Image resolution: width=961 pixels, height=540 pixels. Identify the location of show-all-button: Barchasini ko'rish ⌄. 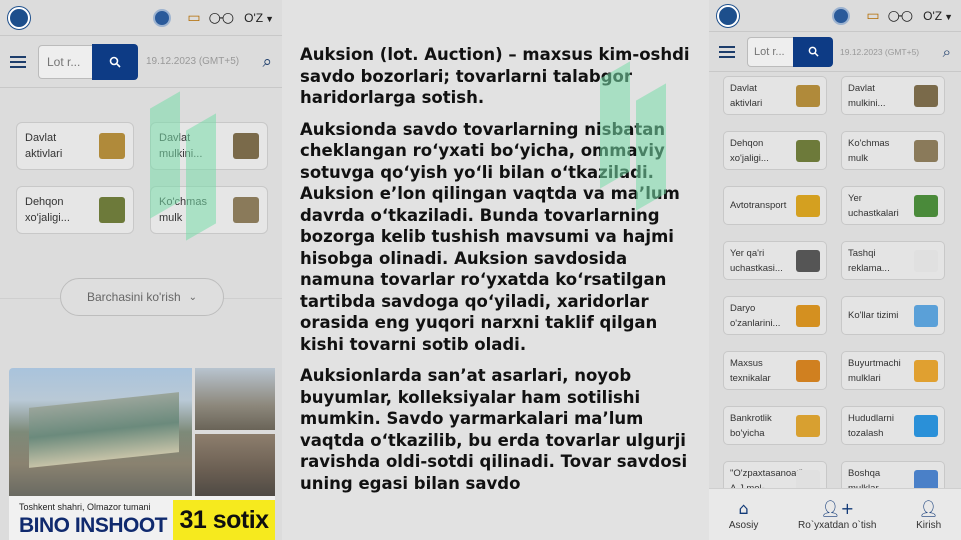
(142, 297).